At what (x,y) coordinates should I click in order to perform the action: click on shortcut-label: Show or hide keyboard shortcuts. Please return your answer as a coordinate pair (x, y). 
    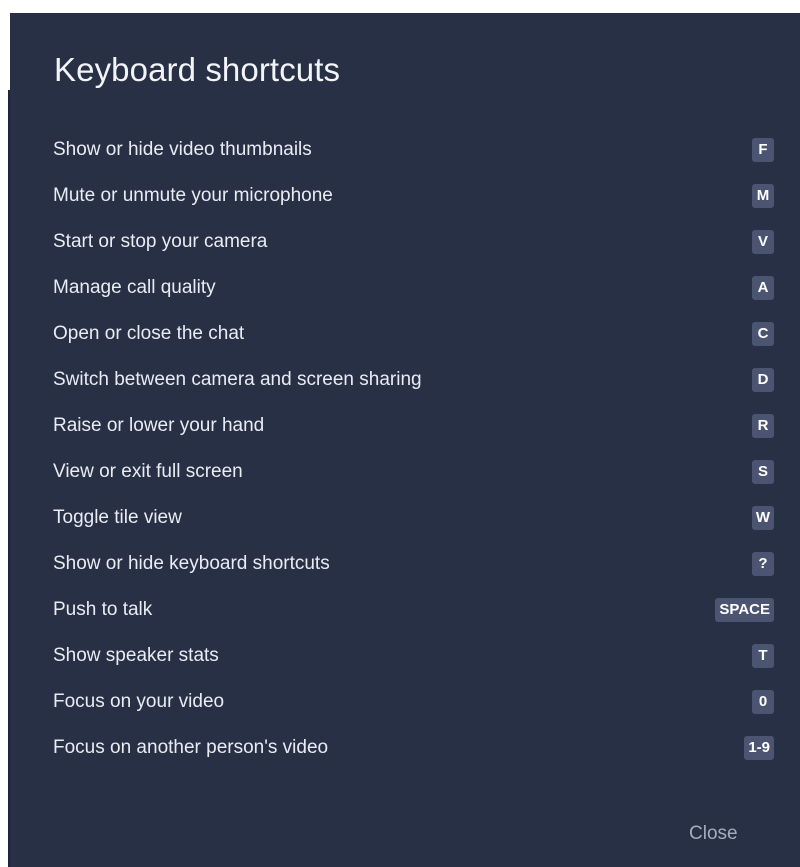
    Looking at the image, I should click on (191, 563).